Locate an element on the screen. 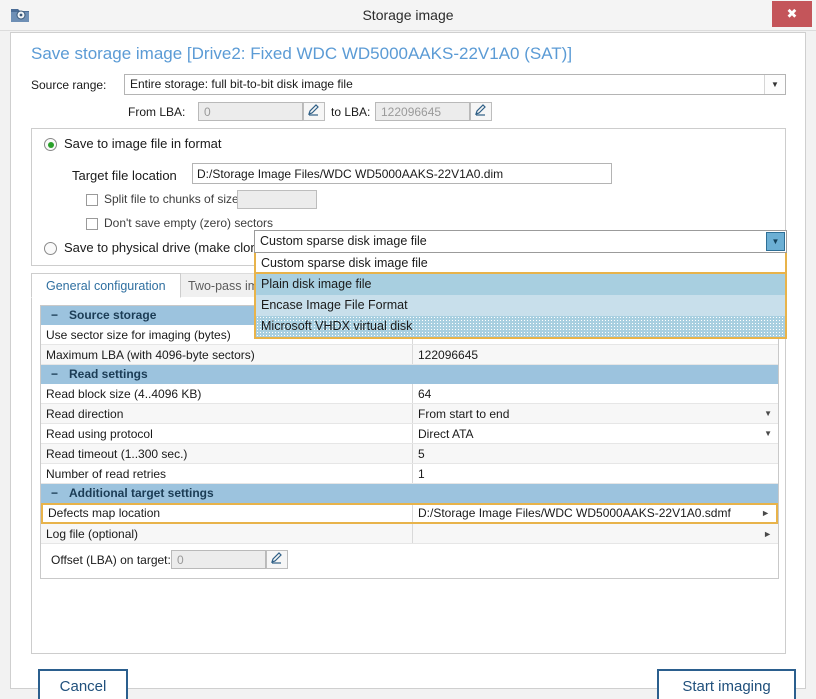 This screenshot has width=816, height=699. image-format-selected-value: Custom sparse disk image file is located at coordinates (343, 241).